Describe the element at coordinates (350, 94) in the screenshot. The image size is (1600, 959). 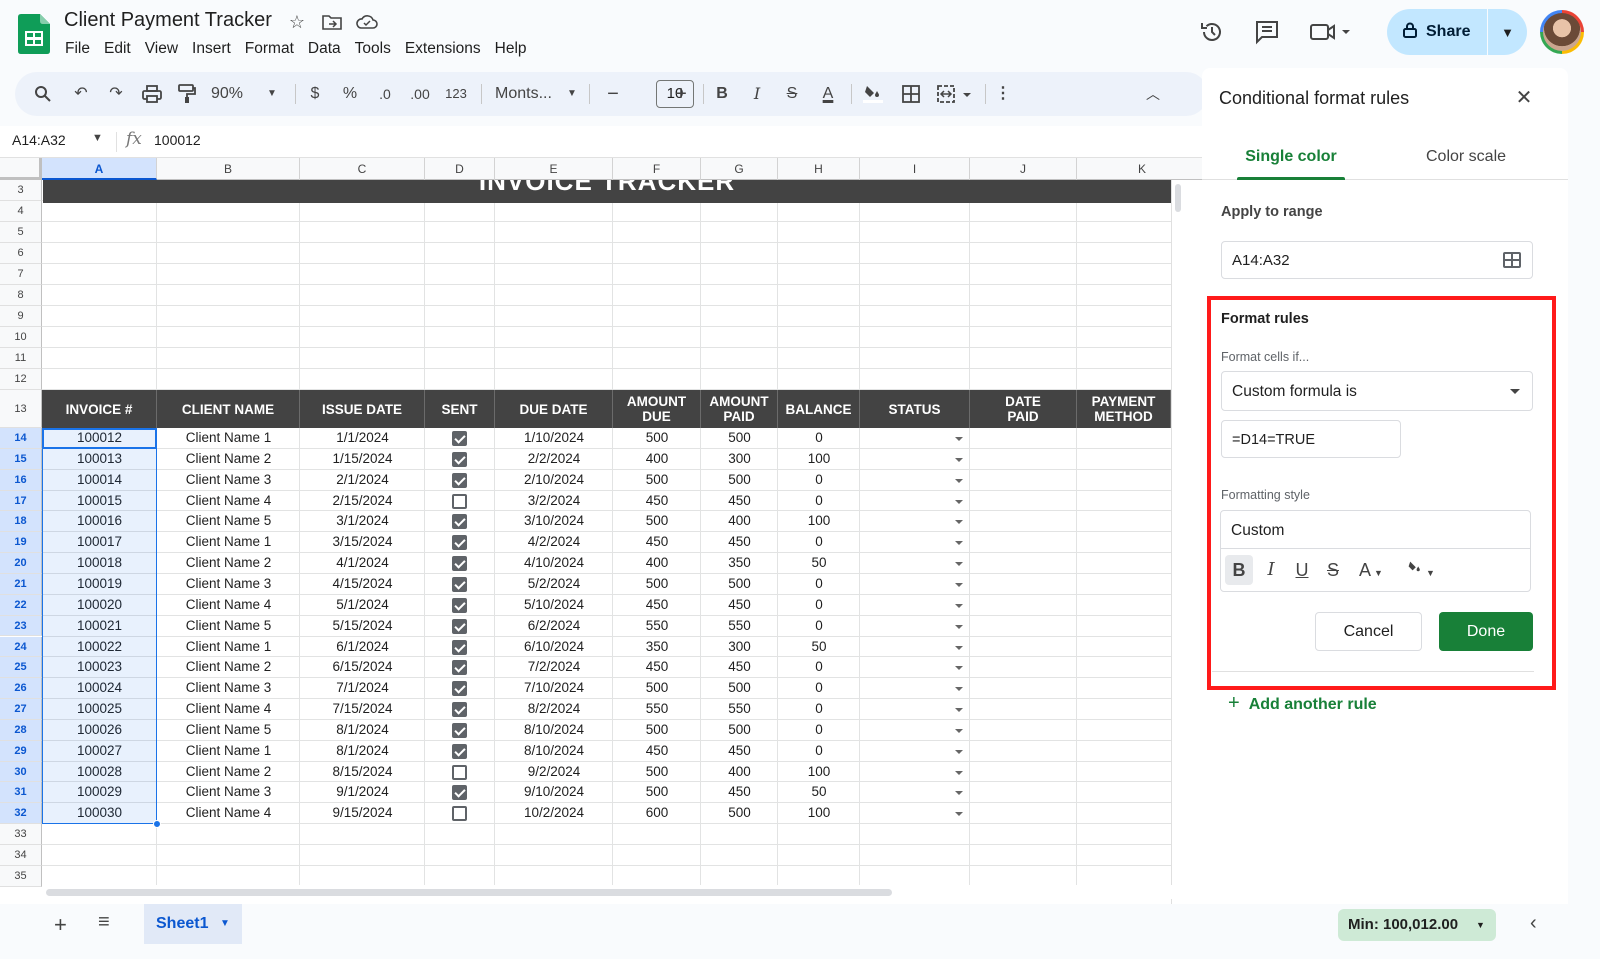
I see `percent-format-button: %` at that location.